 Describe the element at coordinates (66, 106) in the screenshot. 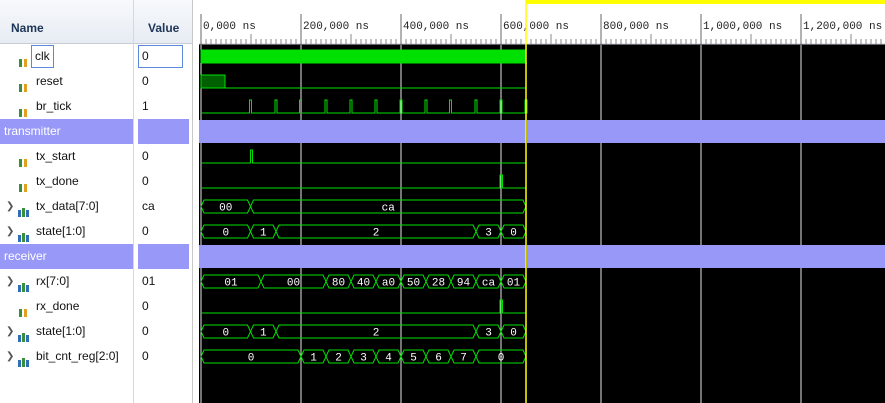

I see `signal-row: br_tick` at that location.